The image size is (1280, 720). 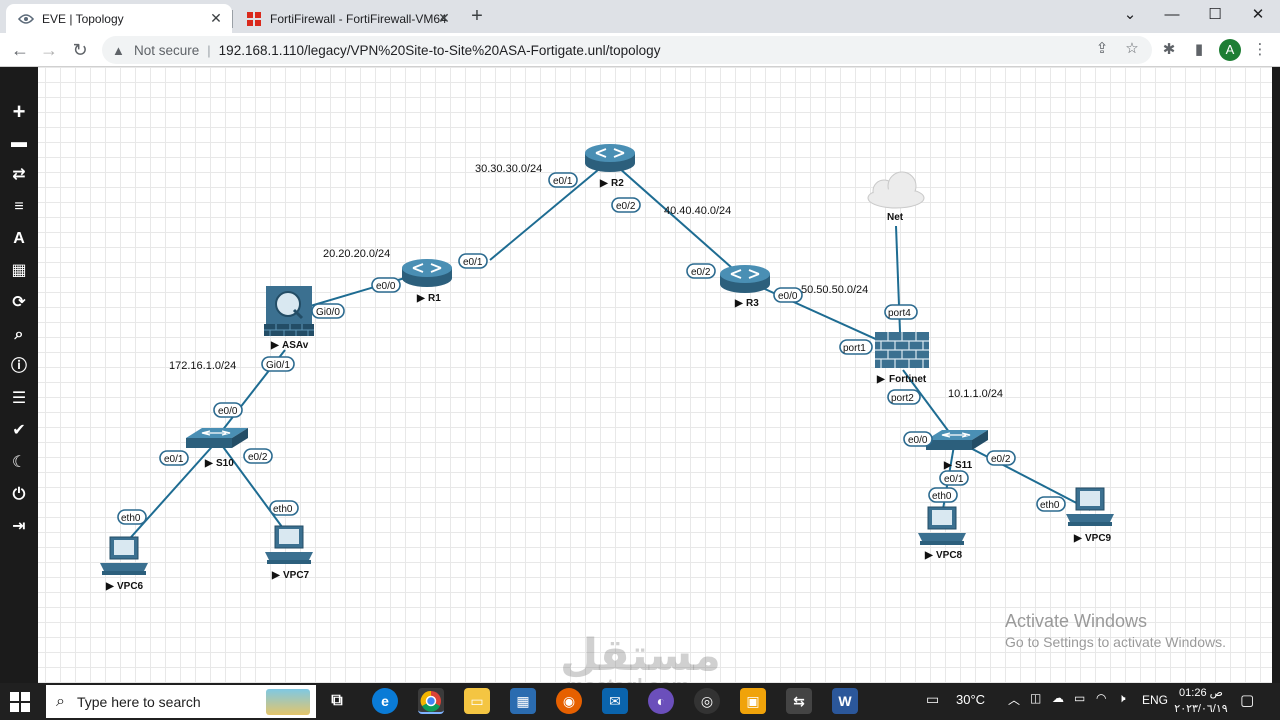 I want to click on asa-icon, so click(x=289, y=311).